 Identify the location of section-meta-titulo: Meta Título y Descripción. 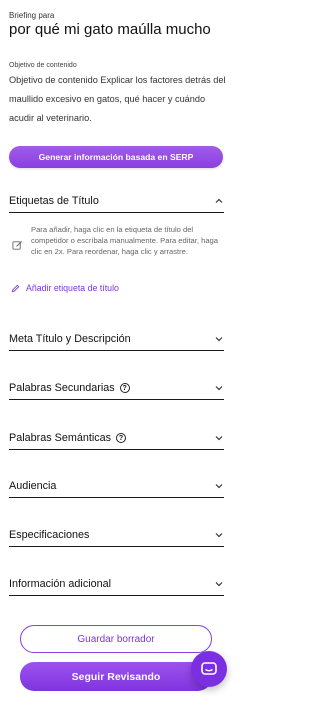
(116, 339).